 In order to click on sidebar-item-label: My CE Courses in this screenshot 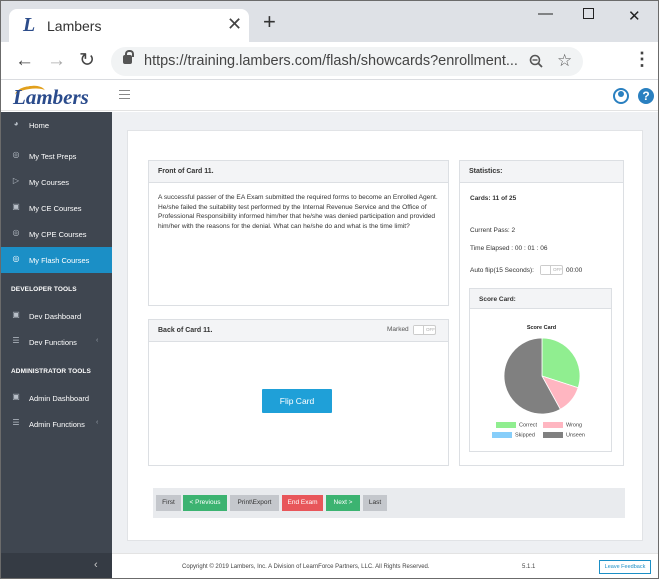, I will do `click(55, 208)`.